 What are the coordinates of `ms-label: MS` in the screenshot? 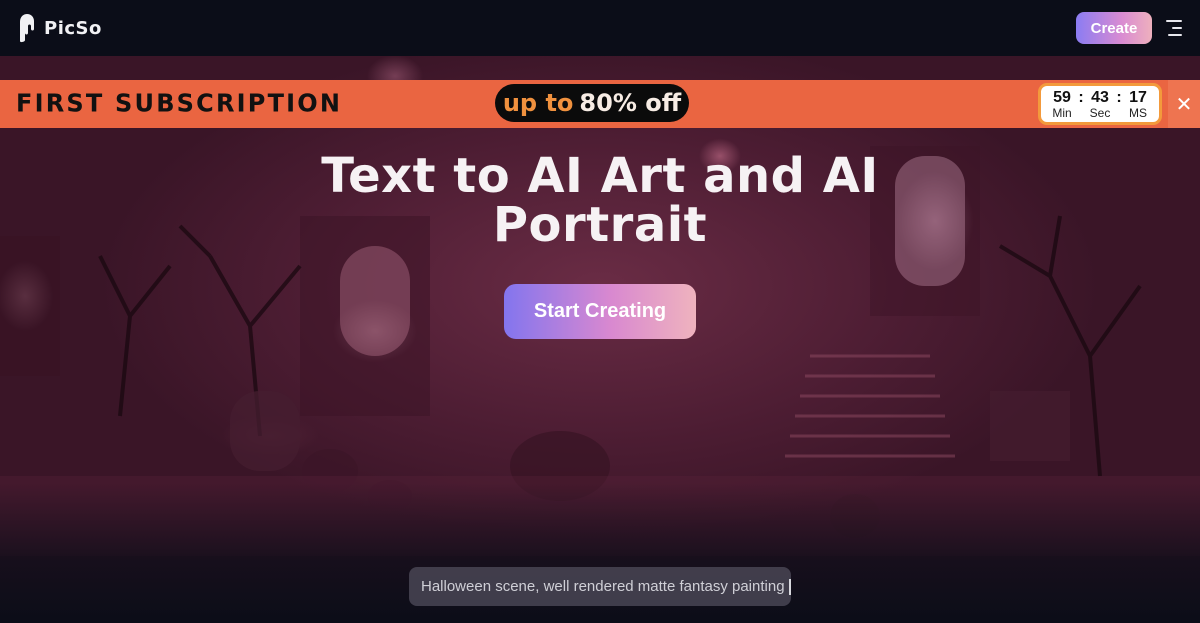 It's located at (1138, 113).